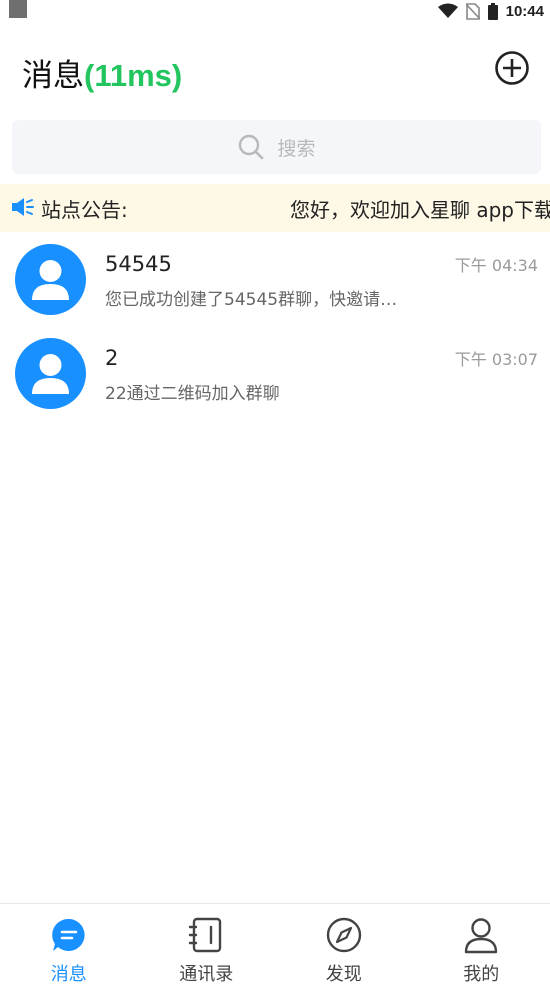 The height and width of the screenshot is (987, 550). I want to click on tab-discover: 发现, so click(344, 945).